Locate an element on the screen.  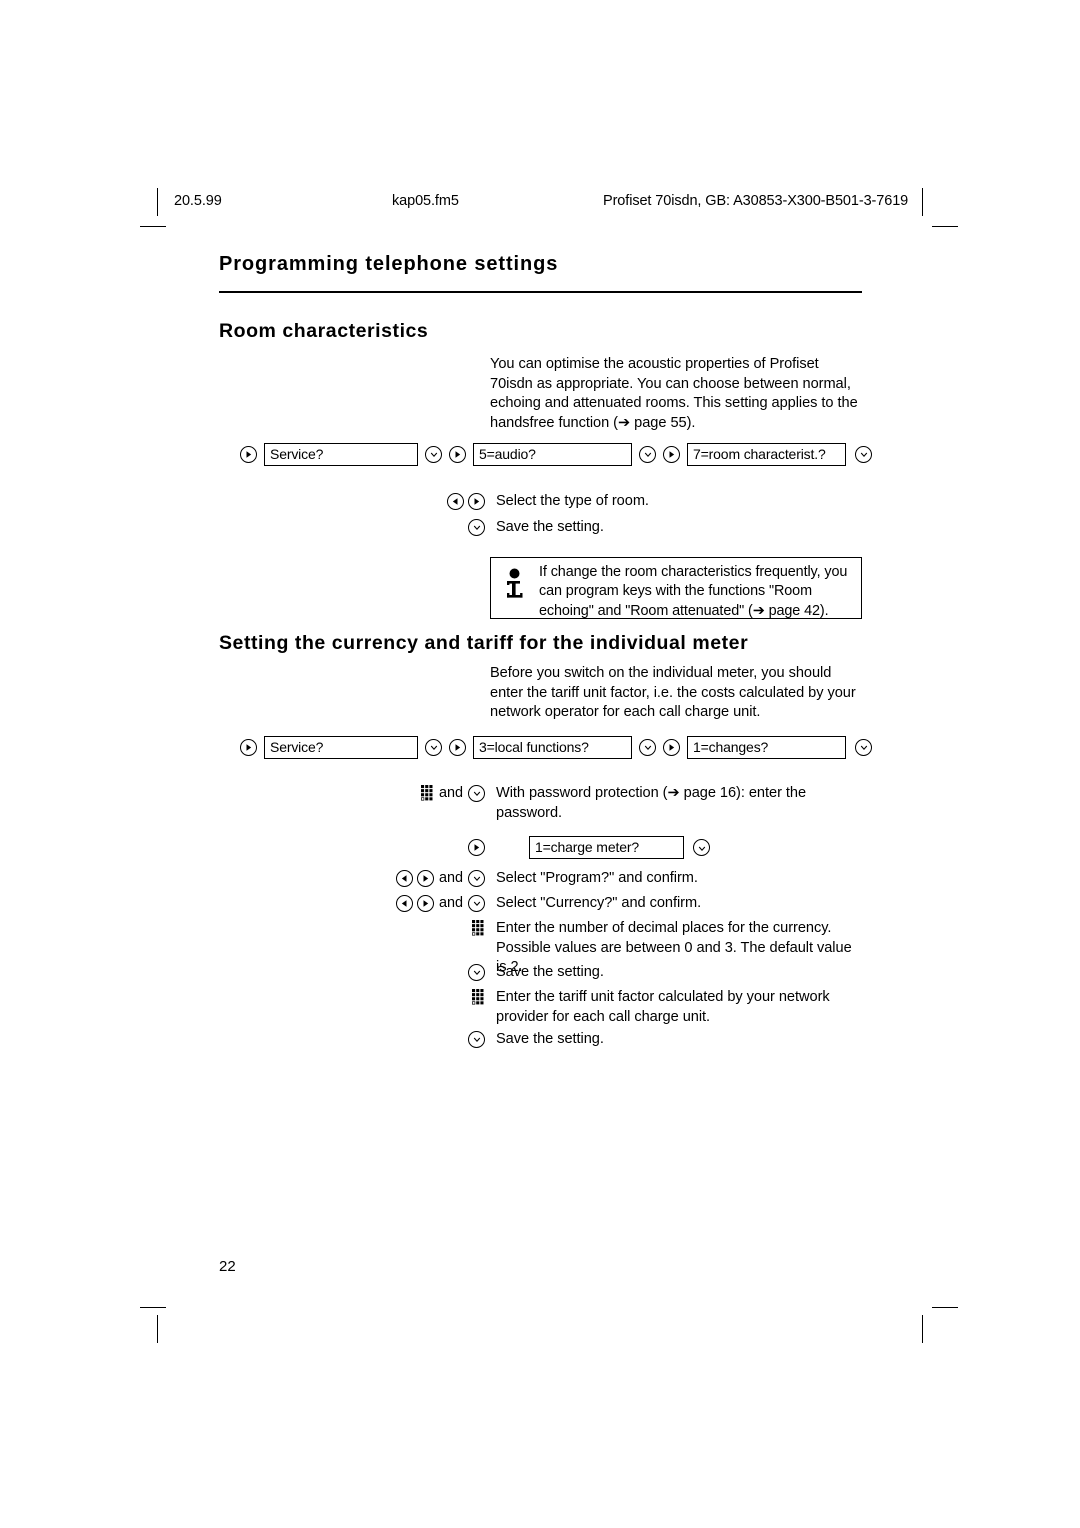
menu-sequence-room-characteristics: Service? 5=audio? 7=room characterist.? is located at coordinates (556, 454).